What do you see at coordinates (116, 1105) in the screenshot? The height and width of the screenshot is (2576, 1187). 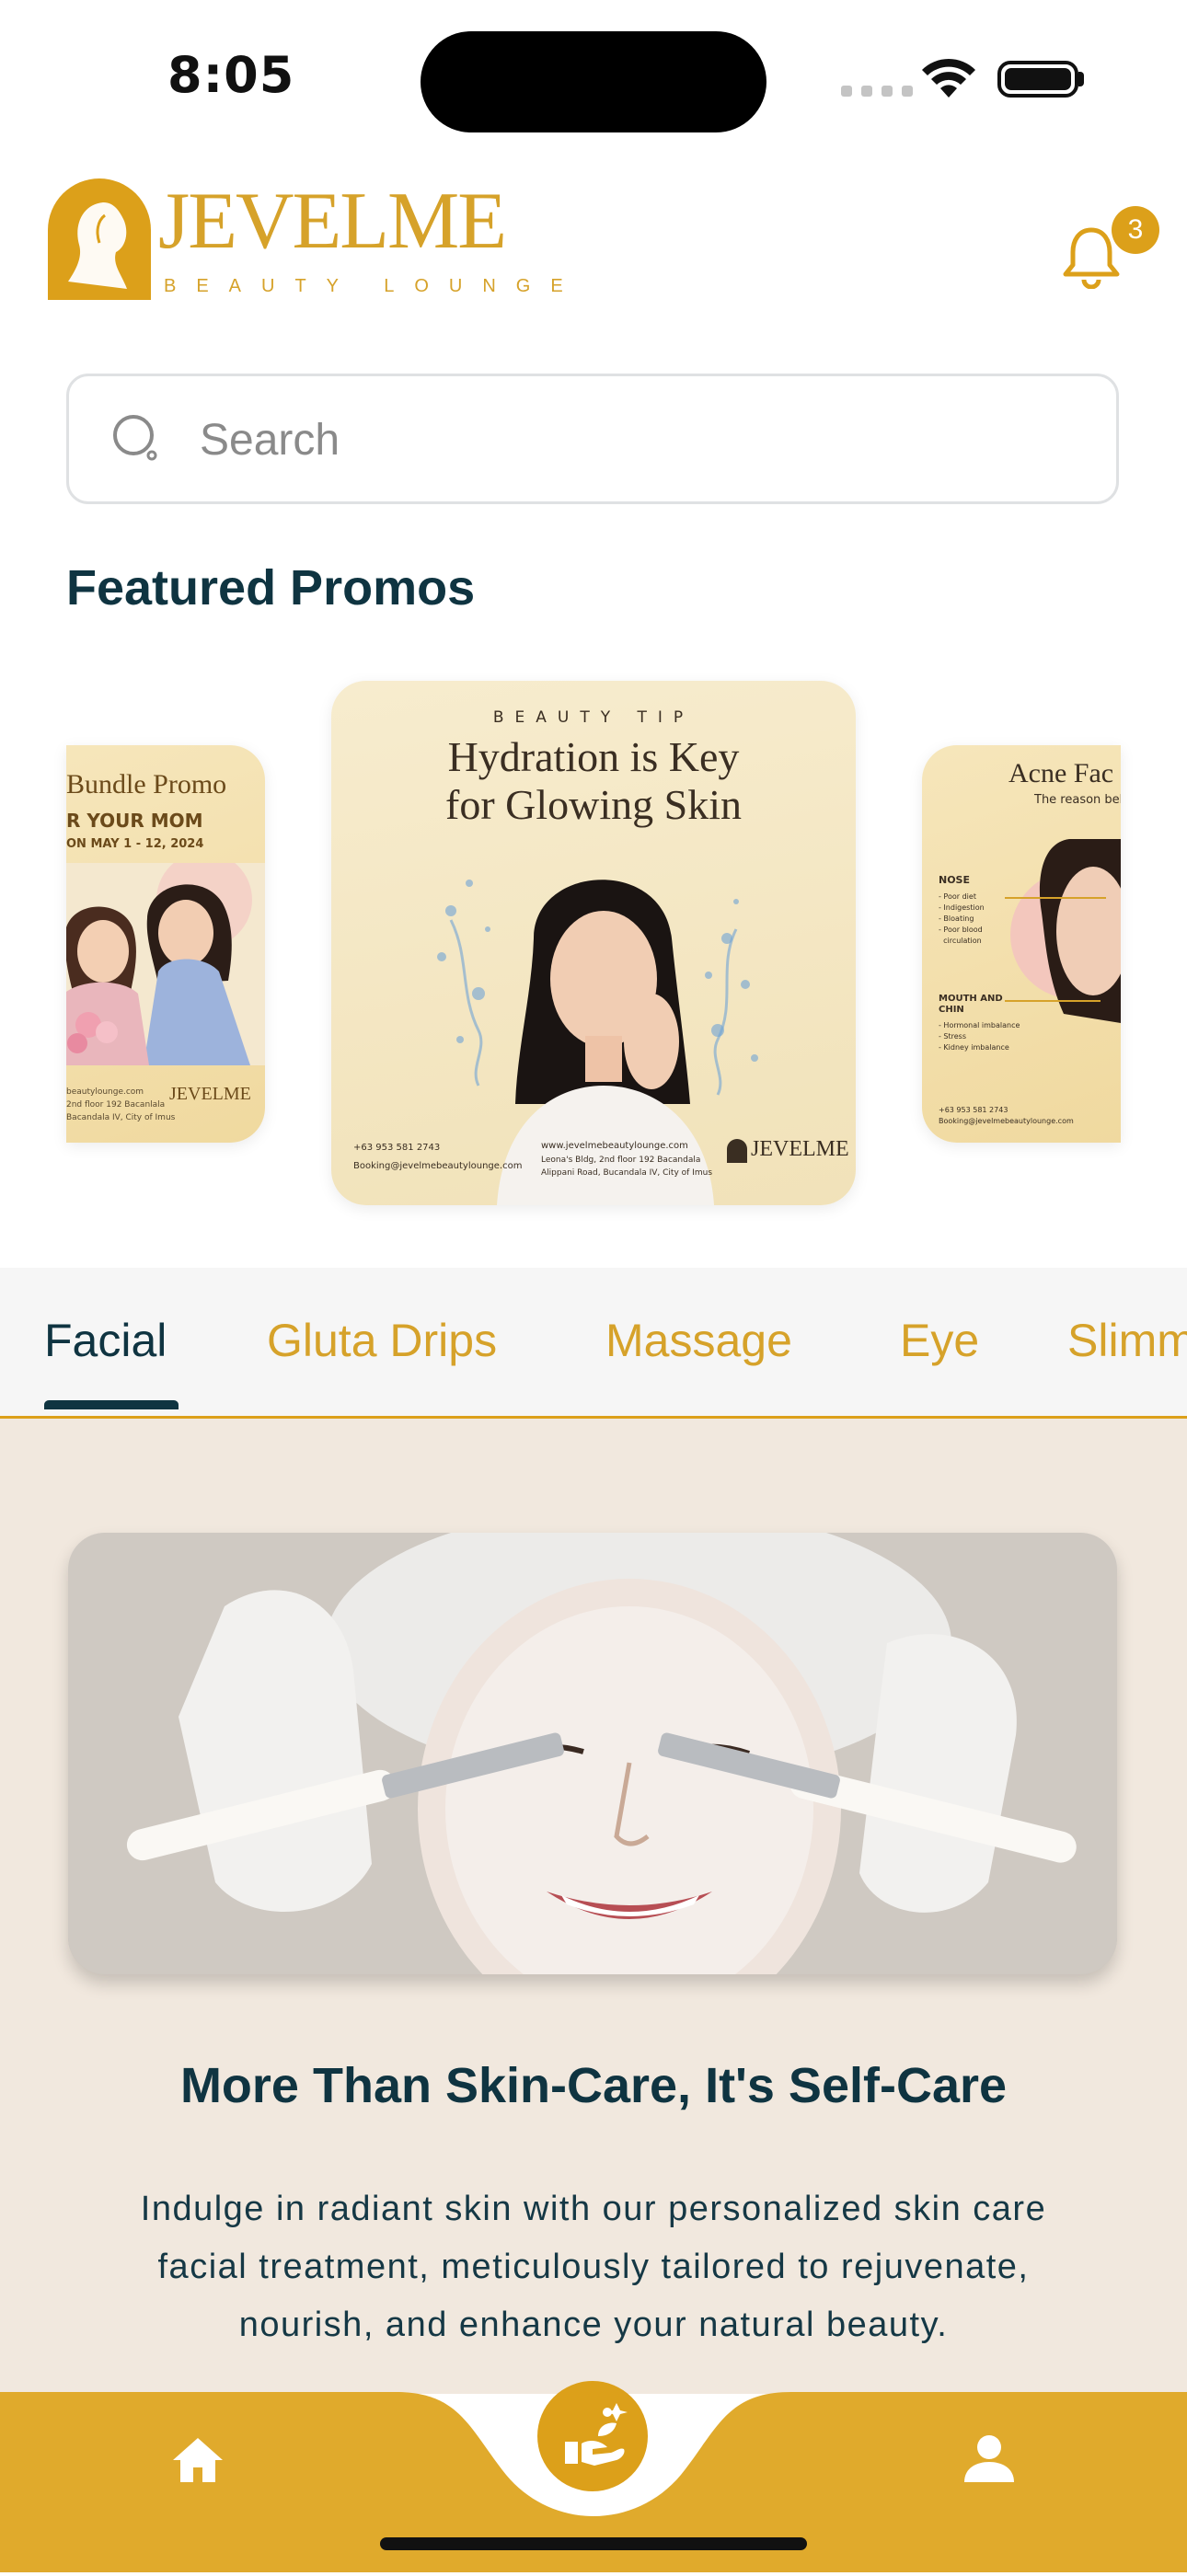 I see `promo-footer-b: 2nd floor 192 Bacanlala` at bounding box center [116, 1105].